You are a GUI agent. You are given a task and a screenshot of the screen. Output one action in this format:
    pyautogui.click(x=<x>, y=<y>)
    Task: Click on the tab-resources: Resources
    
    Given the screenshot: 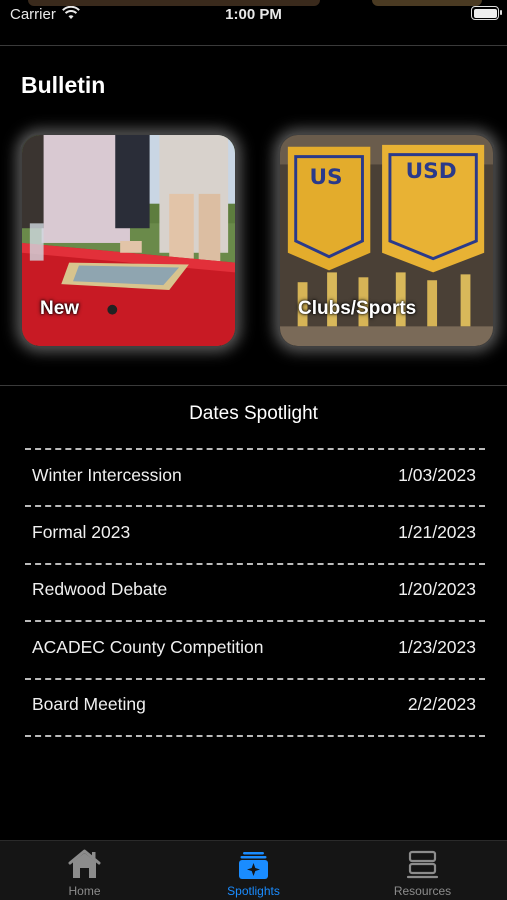 What is the action you would take?
    pyautogui.click(x=422, y=870)
    